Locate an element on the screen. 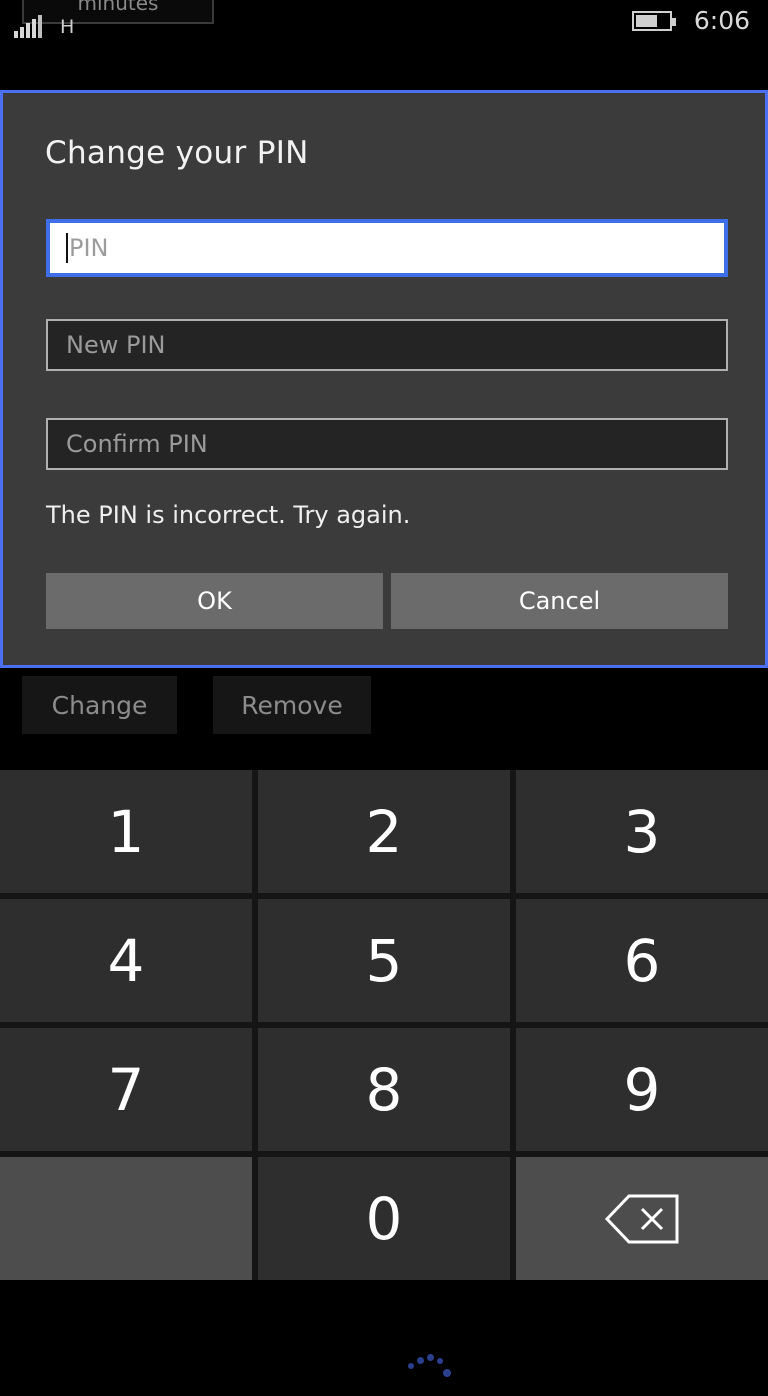 The image size is (768, 1396). key-2: 2 is located at coordinates (384, 831).